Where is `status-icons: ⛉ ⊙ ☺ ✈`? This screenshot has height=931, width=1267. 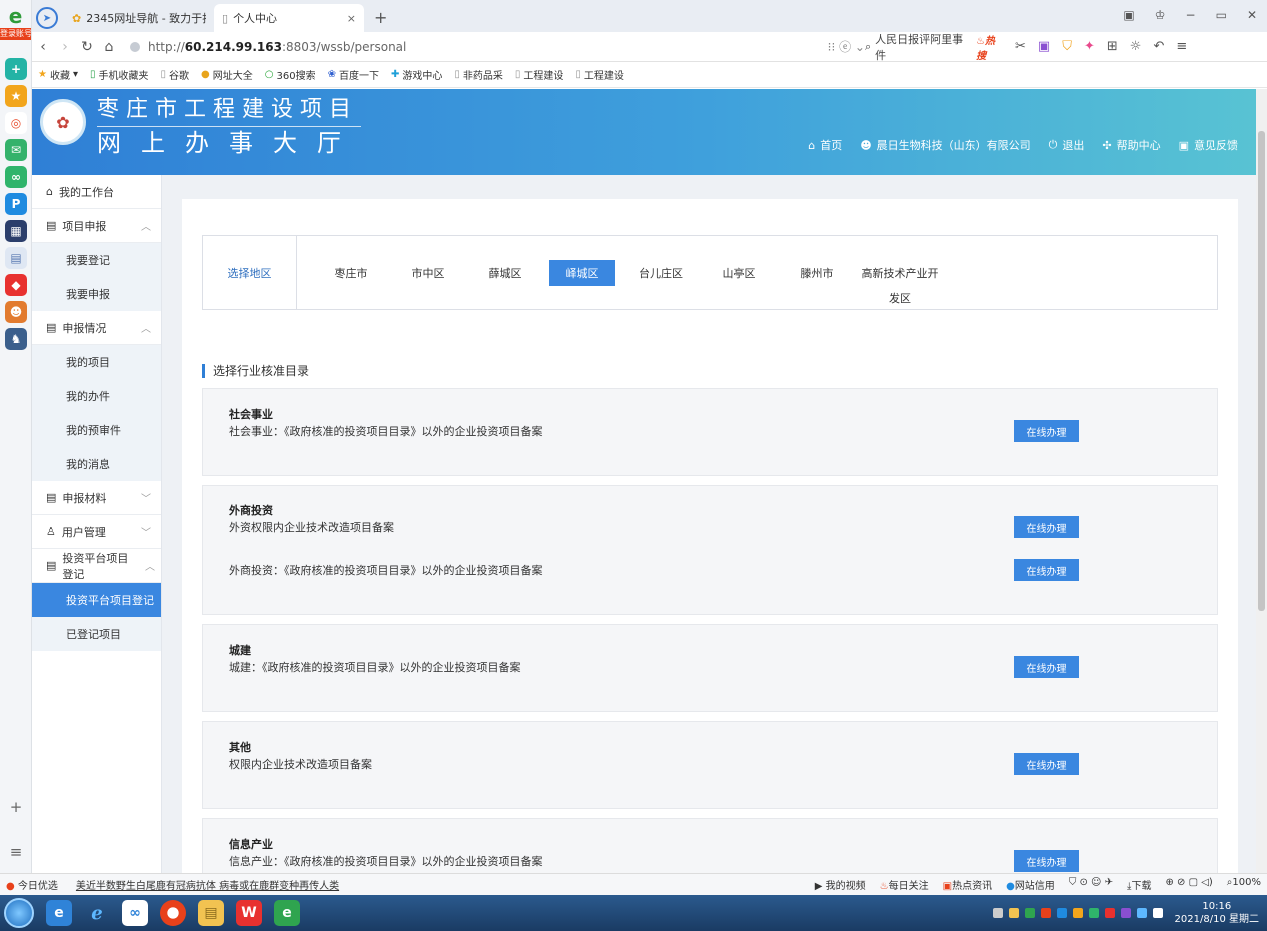
status-icons: ⛉ ⊙ ☺ ✈ is located at coordinates (1091, 884).